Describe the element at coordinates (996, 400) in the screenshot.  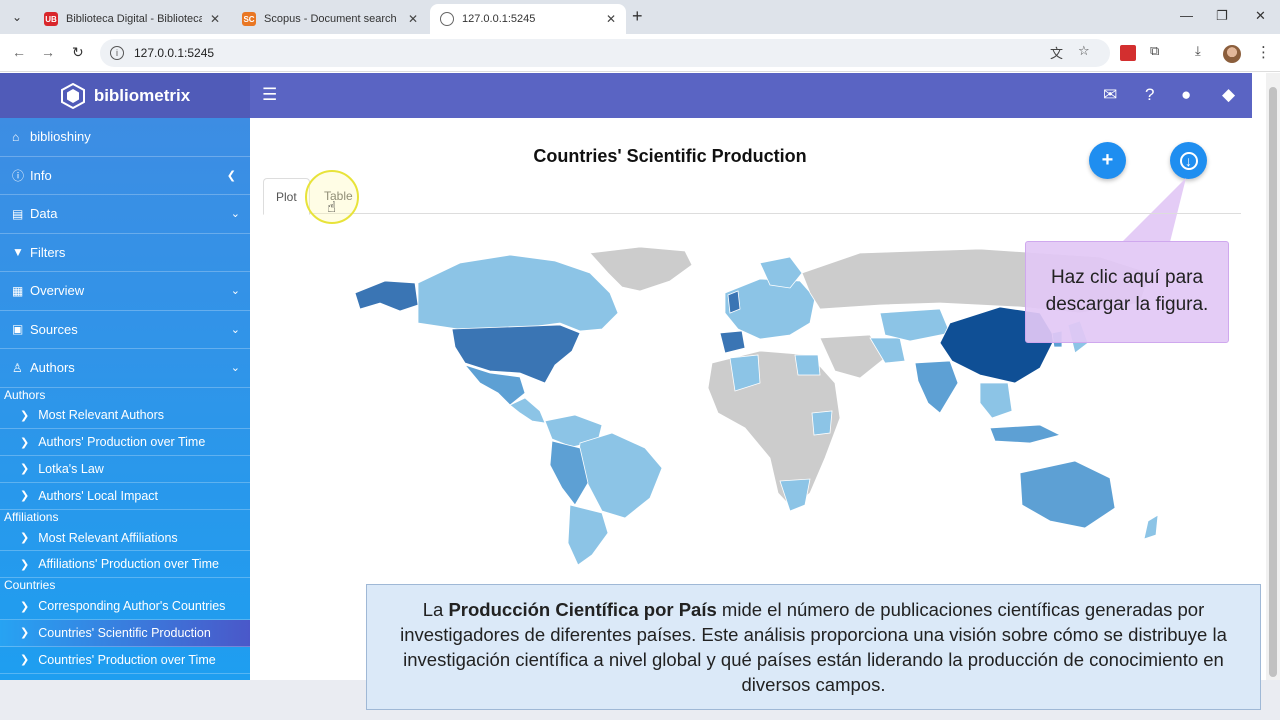
I see `map-country-southeast-asia` at that location.